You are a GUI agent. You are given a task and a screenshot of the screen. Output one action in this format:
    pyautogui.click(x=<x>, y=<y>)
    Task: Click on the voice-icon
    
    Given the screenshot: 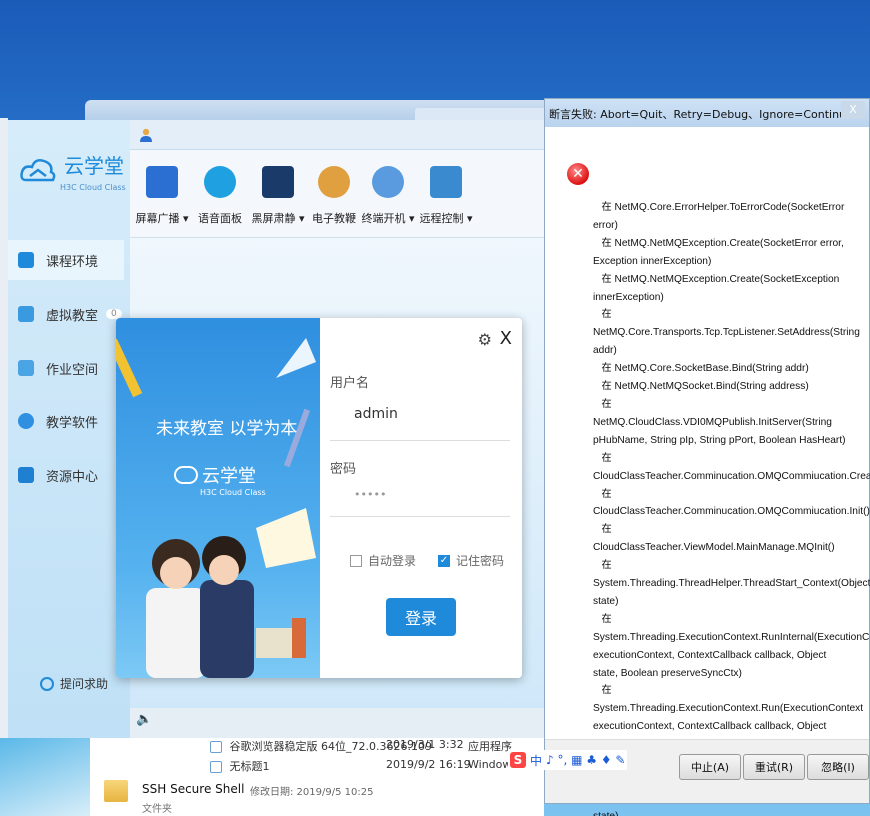 What is the action you would take?
    pyautogui.click(x=220, y=182)
    